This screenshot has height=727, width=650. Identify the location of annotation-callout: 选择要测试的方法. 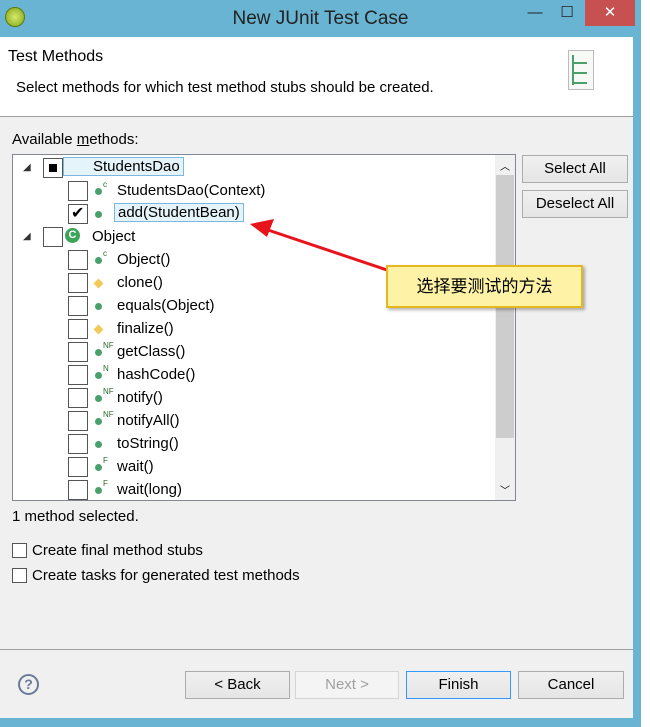
(484, 286).